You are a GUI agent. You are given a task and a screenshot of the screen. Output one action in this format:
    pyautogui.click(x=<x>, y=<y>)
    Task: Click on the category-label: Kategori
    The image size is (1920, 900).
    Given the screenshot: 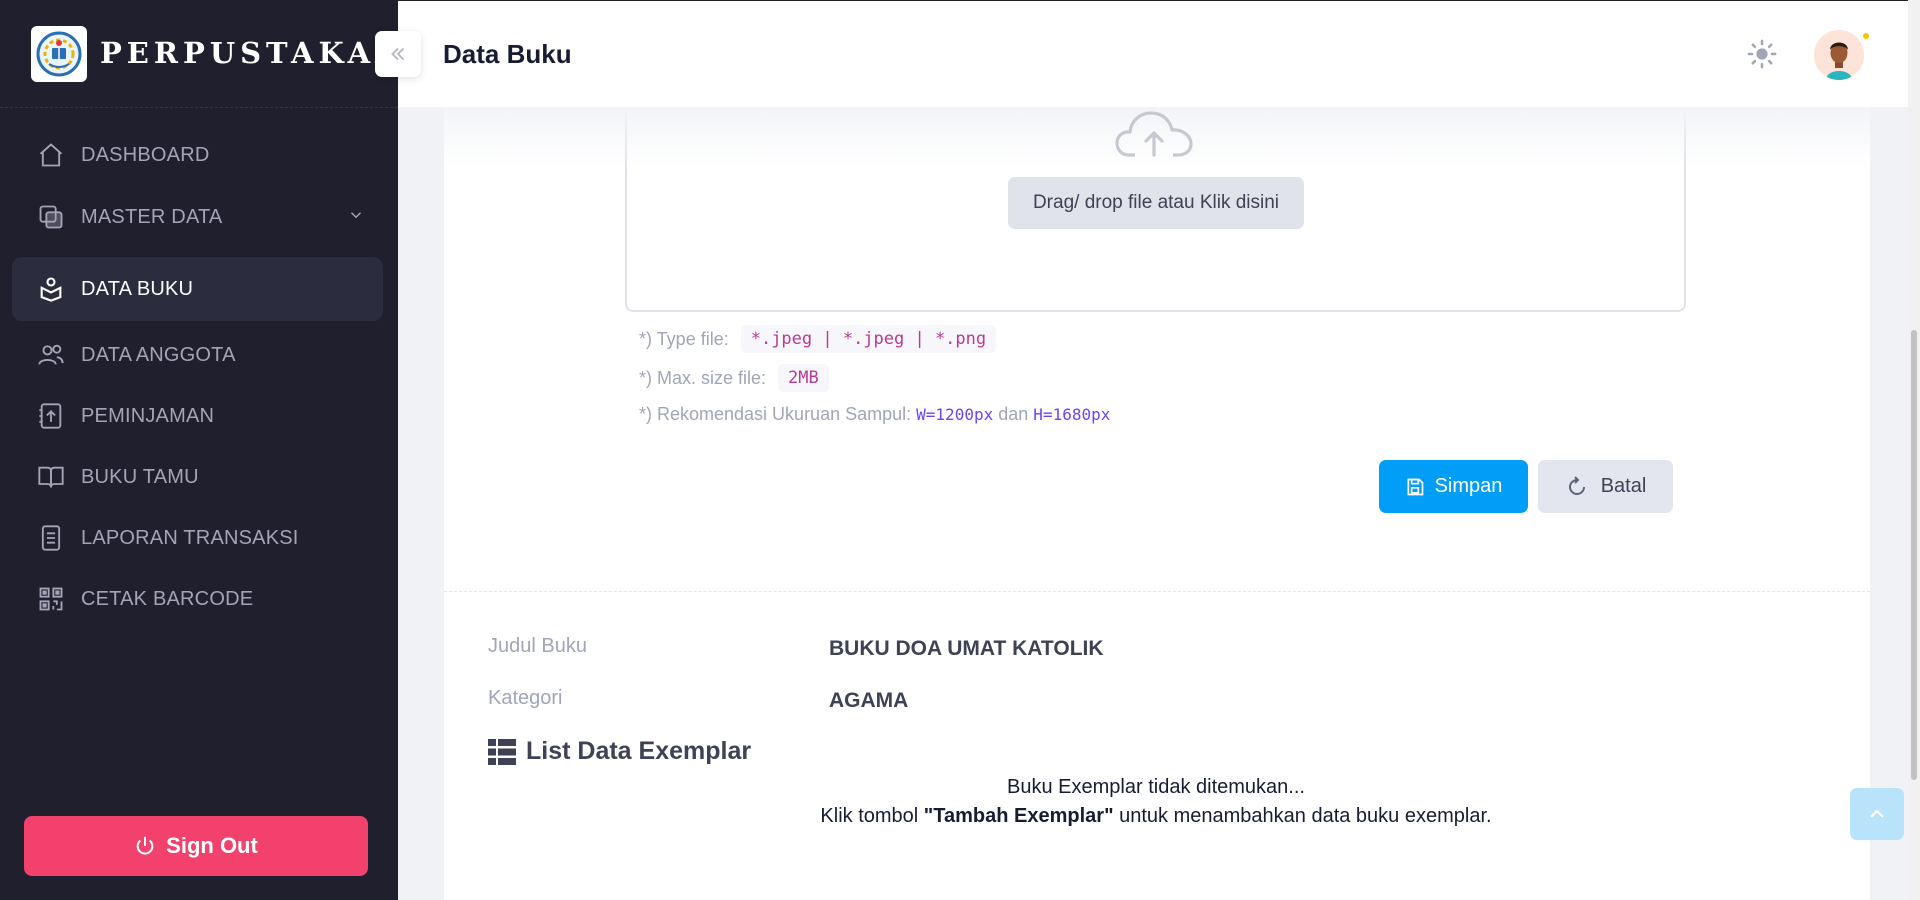 What is the action you would take?
    pyautogui.click(x=525, y=698)
    